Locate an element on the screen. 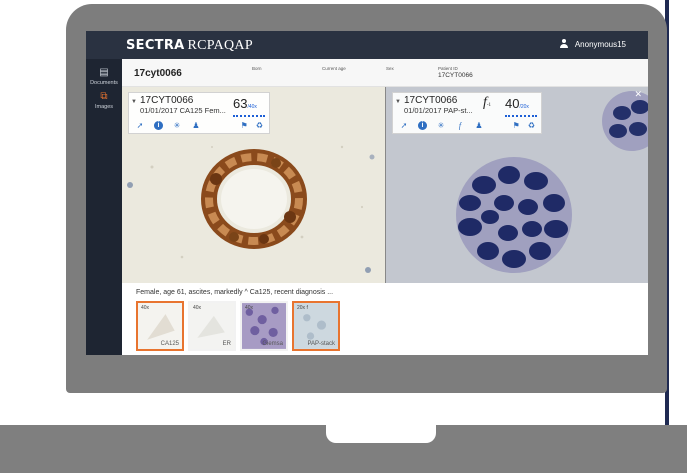  sidebar-item-images: ⧉ Images is located at coordinates (104, 100).